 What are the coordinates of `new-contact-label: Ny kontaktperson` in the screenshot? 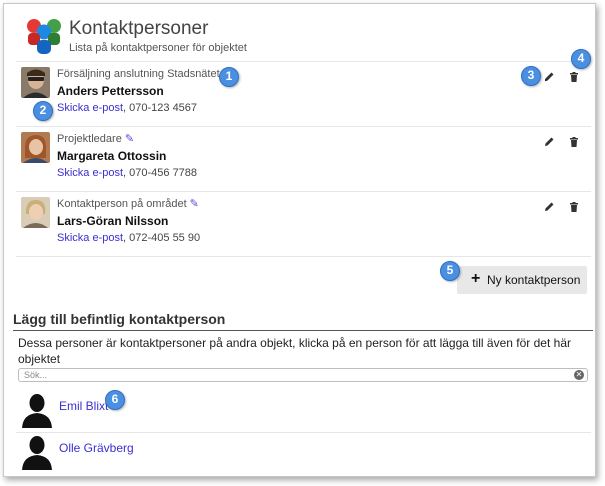 It's located at (534, 280).